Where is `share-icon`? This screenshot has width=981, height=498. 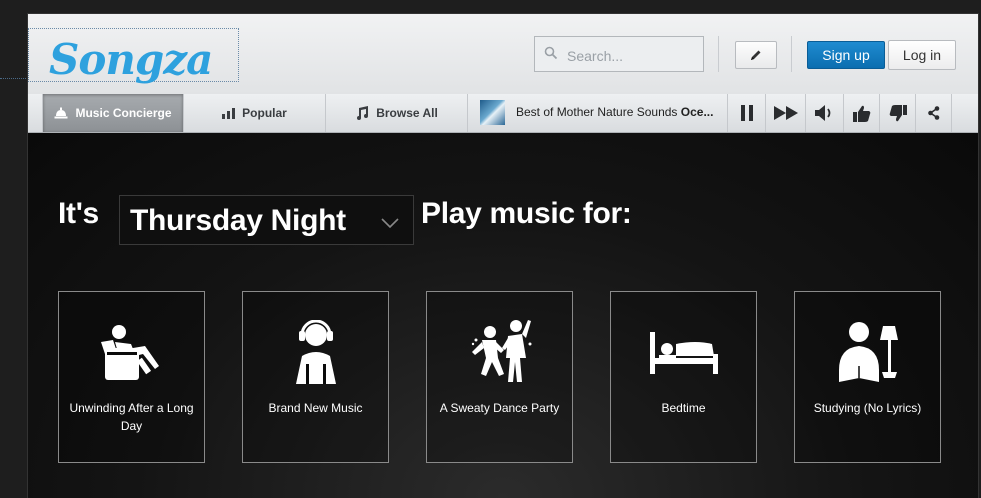 share-icon is located at coordinates (933, 113).